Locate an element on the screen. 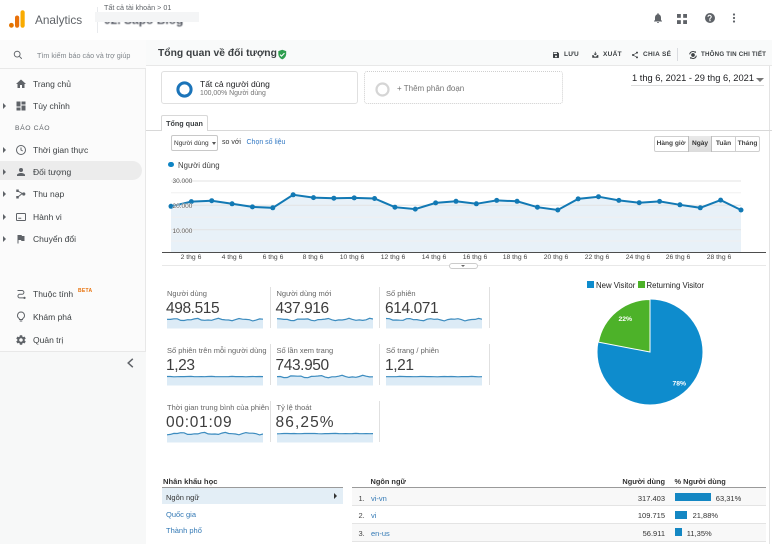  svg-text: 22% is located at coordinates (626, 319).